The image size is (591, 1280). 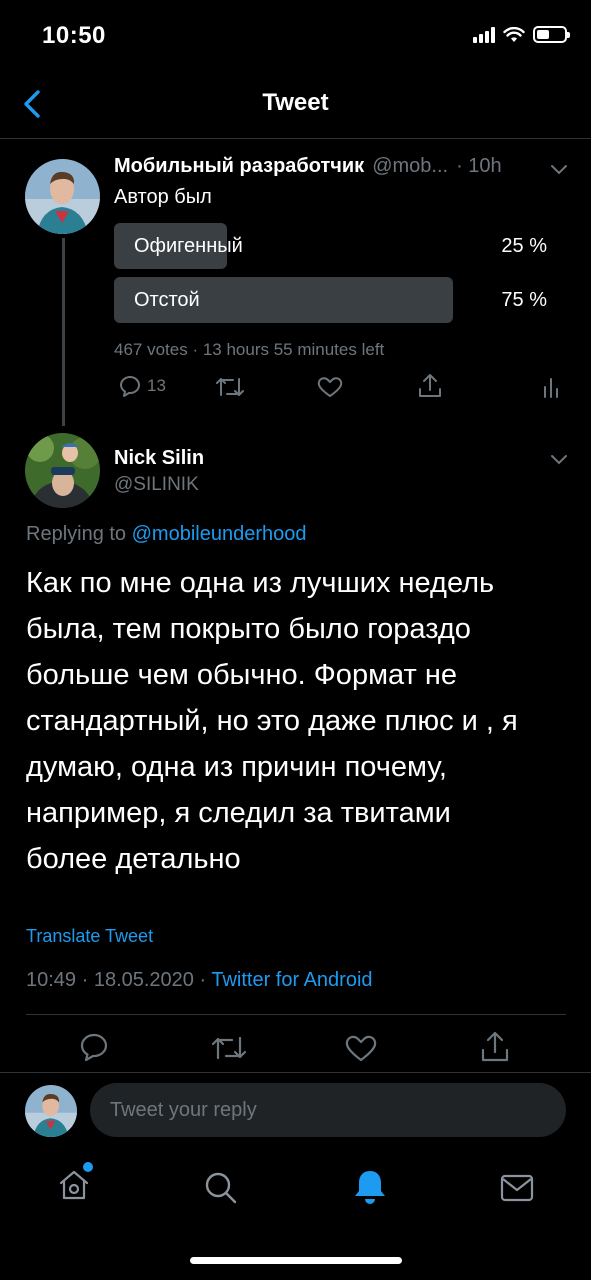 I want to click on tweet-text-line: Как по мне одна из лучших недель, so click(x=260, y=583).